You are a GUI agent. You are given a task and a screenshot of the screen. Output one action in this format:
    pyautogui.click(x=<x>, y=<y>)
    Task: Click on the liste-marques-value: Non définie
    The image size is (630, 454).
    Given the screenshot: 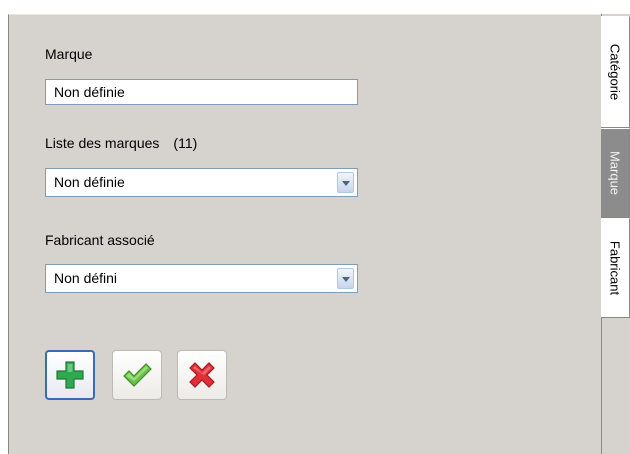 What is the action you would take?
    pyautogui.click(x=89, y=182)
    